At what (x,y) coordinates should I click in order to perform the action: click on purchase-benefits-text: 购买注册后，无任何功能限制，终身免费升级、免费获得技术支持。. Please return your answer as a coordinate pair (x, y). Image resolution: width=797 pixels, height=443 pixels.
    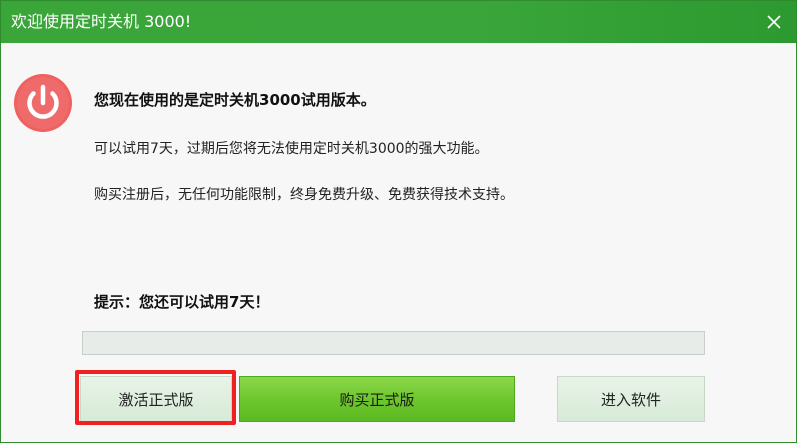
    Looking at the image, I should click on (304, 195).